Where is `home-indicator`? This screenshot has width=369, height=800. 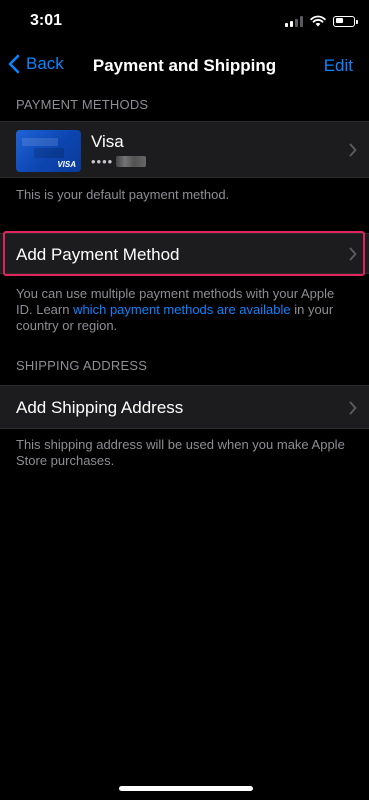
home-indicator is located at coordinates (186, 788).